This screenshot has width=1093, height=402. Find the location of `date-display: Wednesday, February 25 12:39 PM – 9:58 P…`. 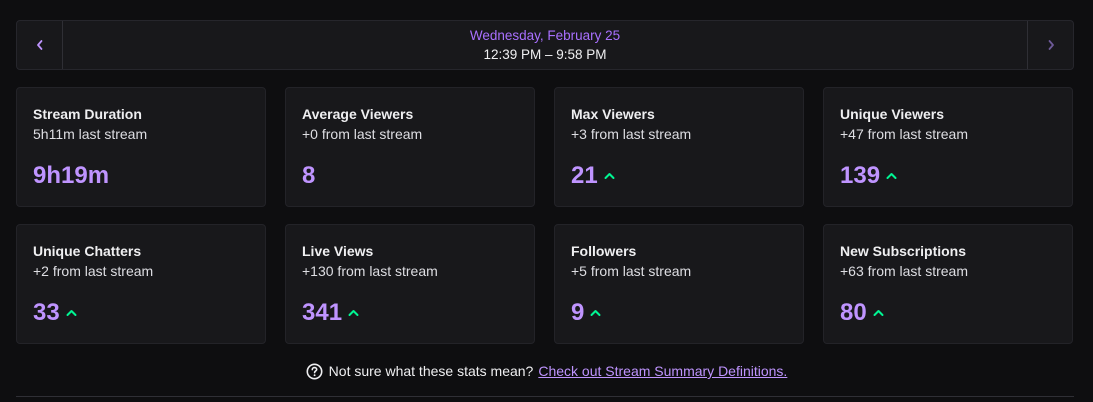

date-display: Wednesday, February 25 12:39 PM – 9:58 P… is located at coordinates (545, 45).